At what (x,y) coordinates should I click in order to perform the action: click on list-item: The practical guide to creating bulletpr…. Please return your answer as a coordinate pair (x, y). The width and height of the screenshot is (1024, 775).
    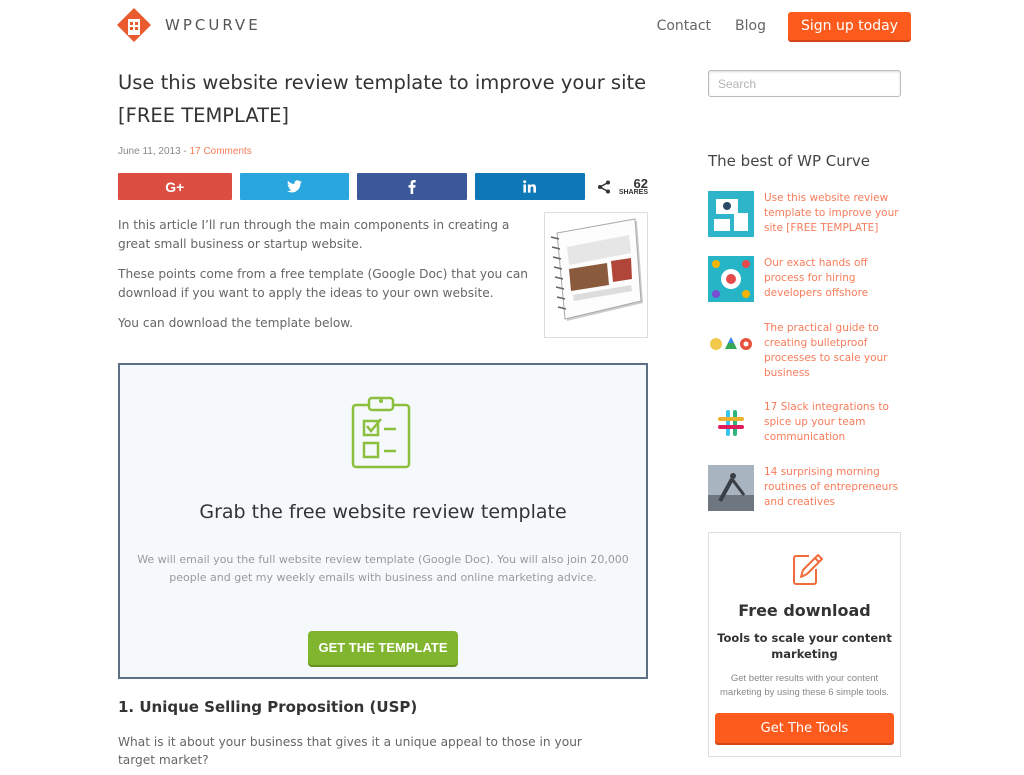
    Looking at the image, I should click on (804, 351).